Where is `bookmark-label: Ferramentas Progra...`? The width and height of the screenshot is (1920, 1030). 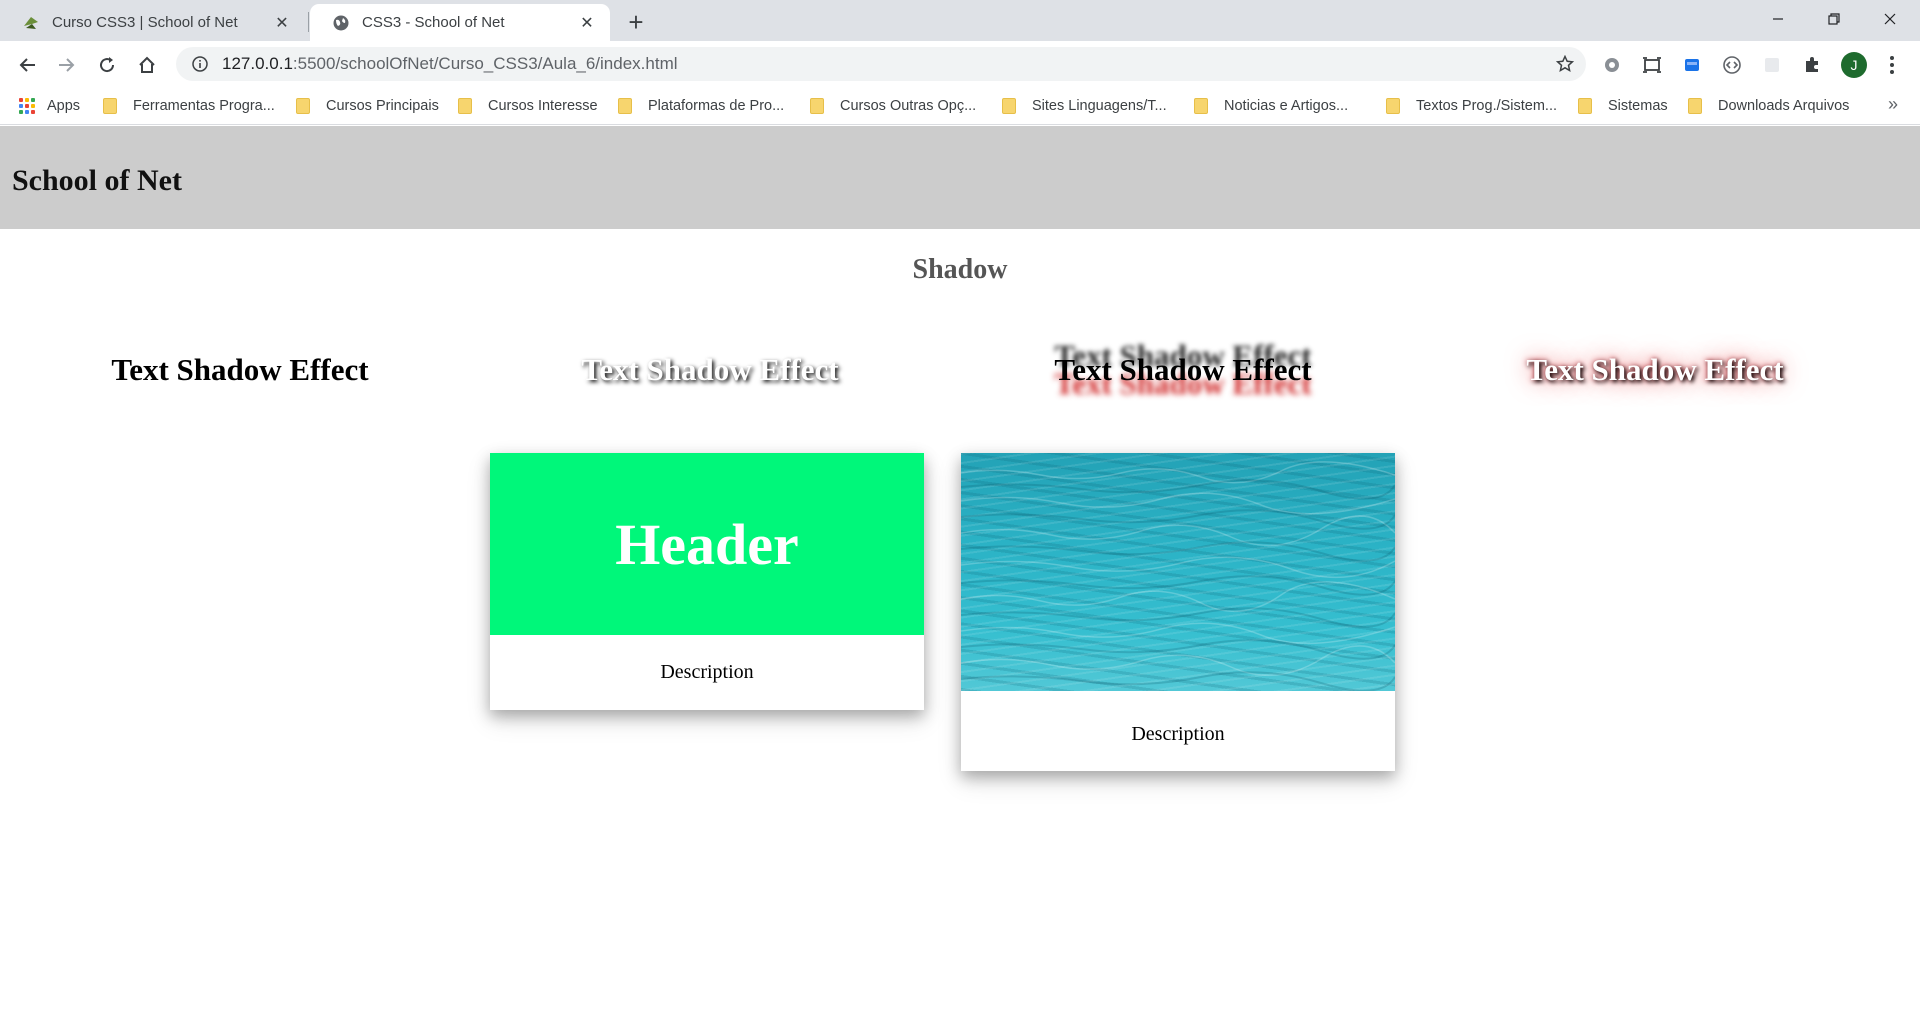 bookmark-label: Ferramentas Progra... is located at coordinates (204, 106).